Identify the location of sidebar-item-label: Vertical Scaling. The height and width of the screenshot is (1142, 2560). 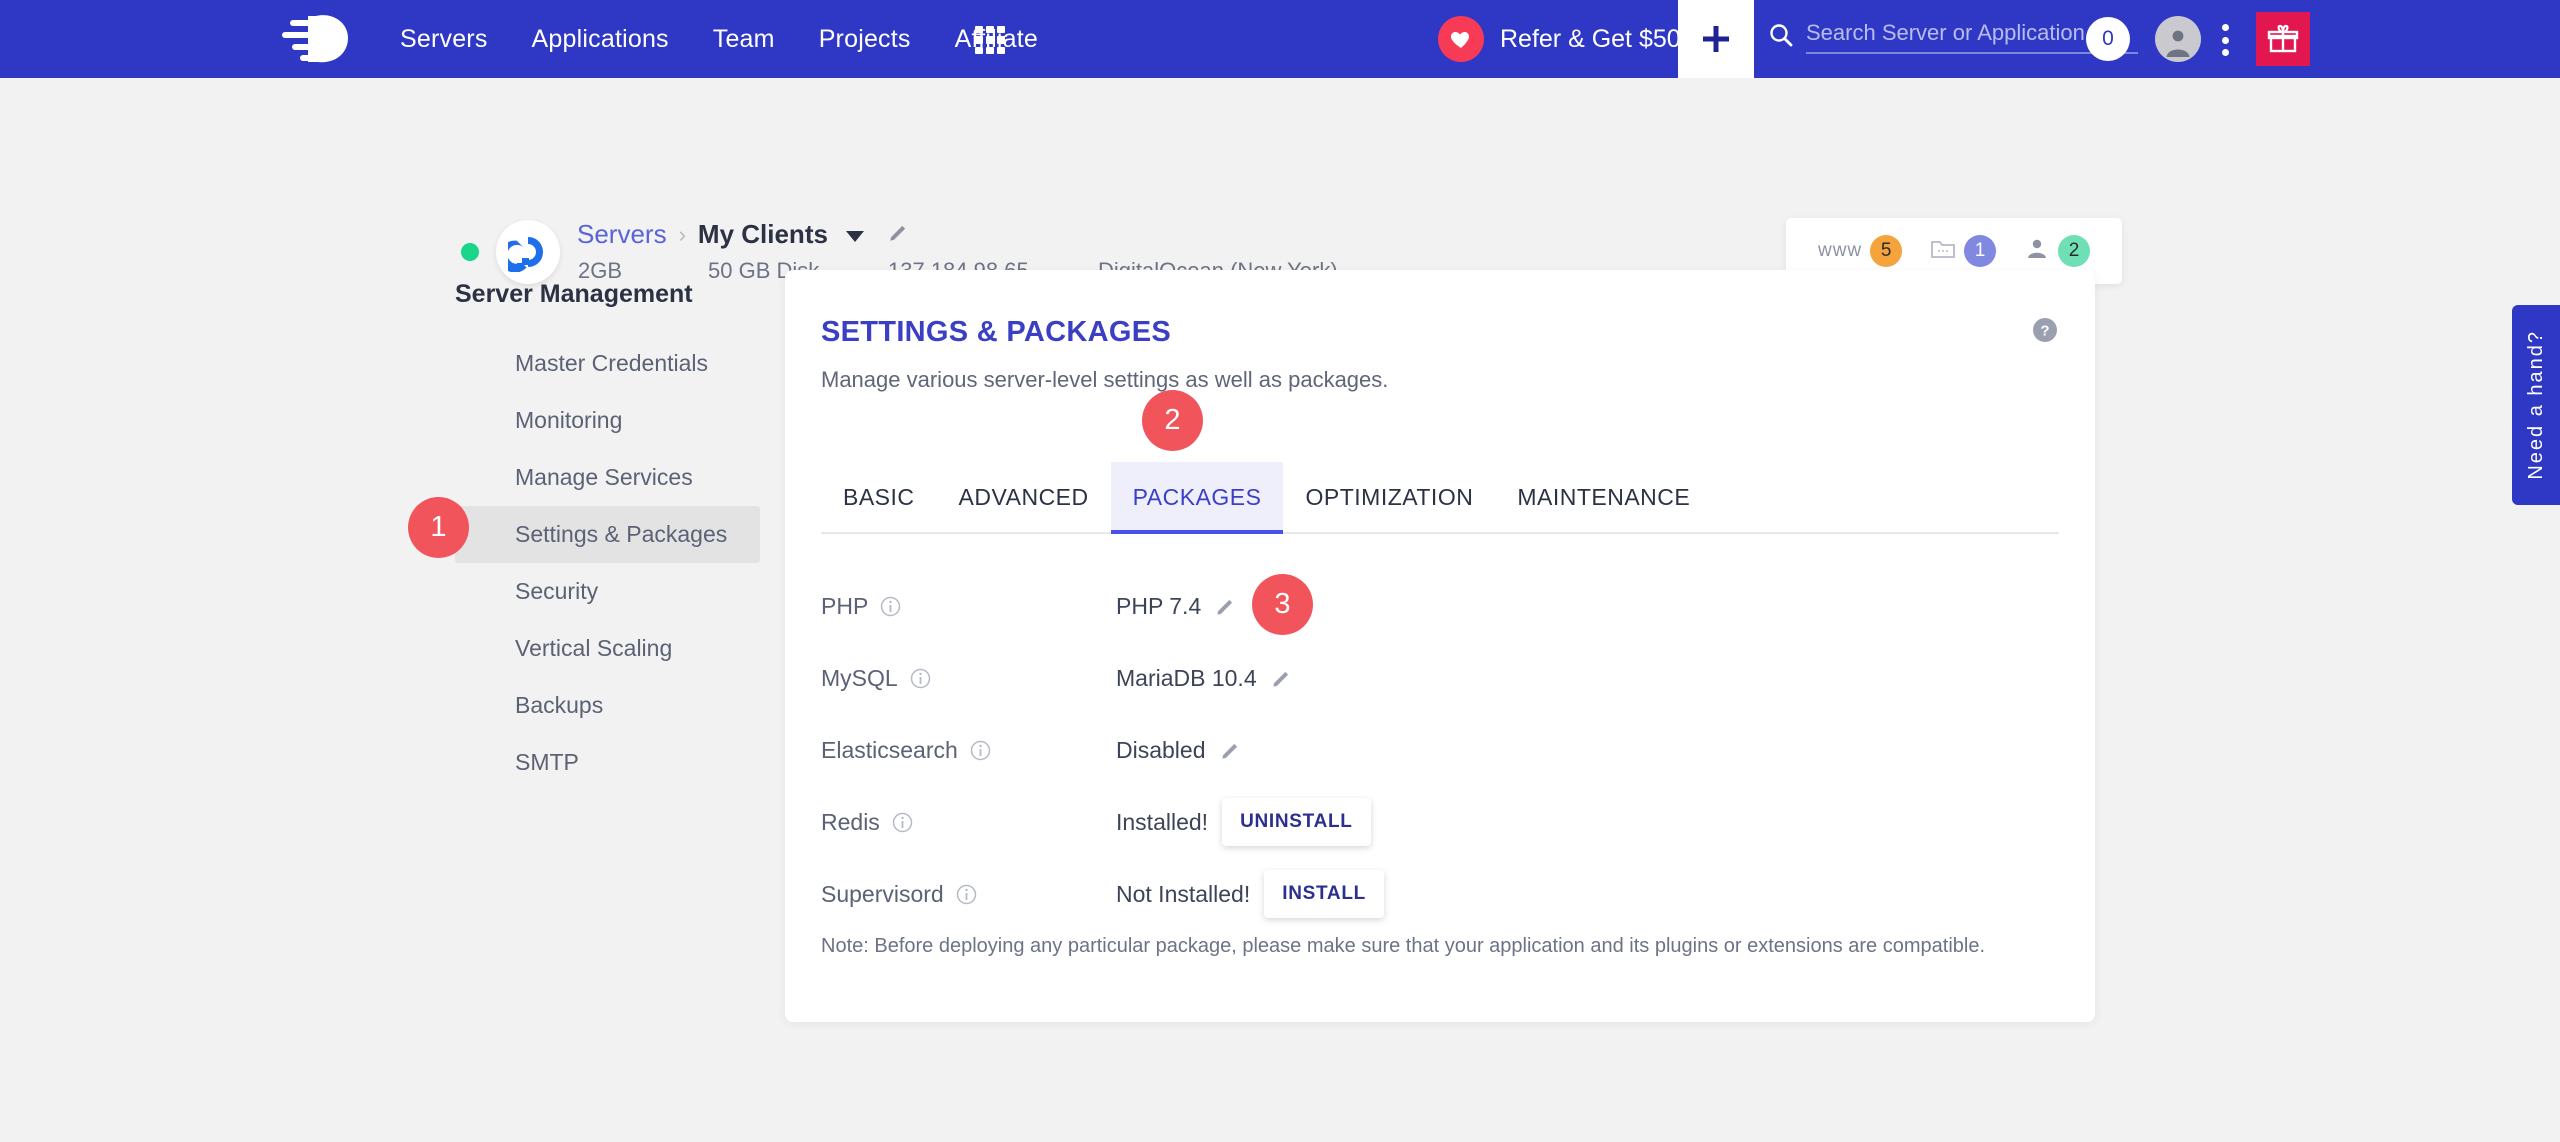
(594, 648).